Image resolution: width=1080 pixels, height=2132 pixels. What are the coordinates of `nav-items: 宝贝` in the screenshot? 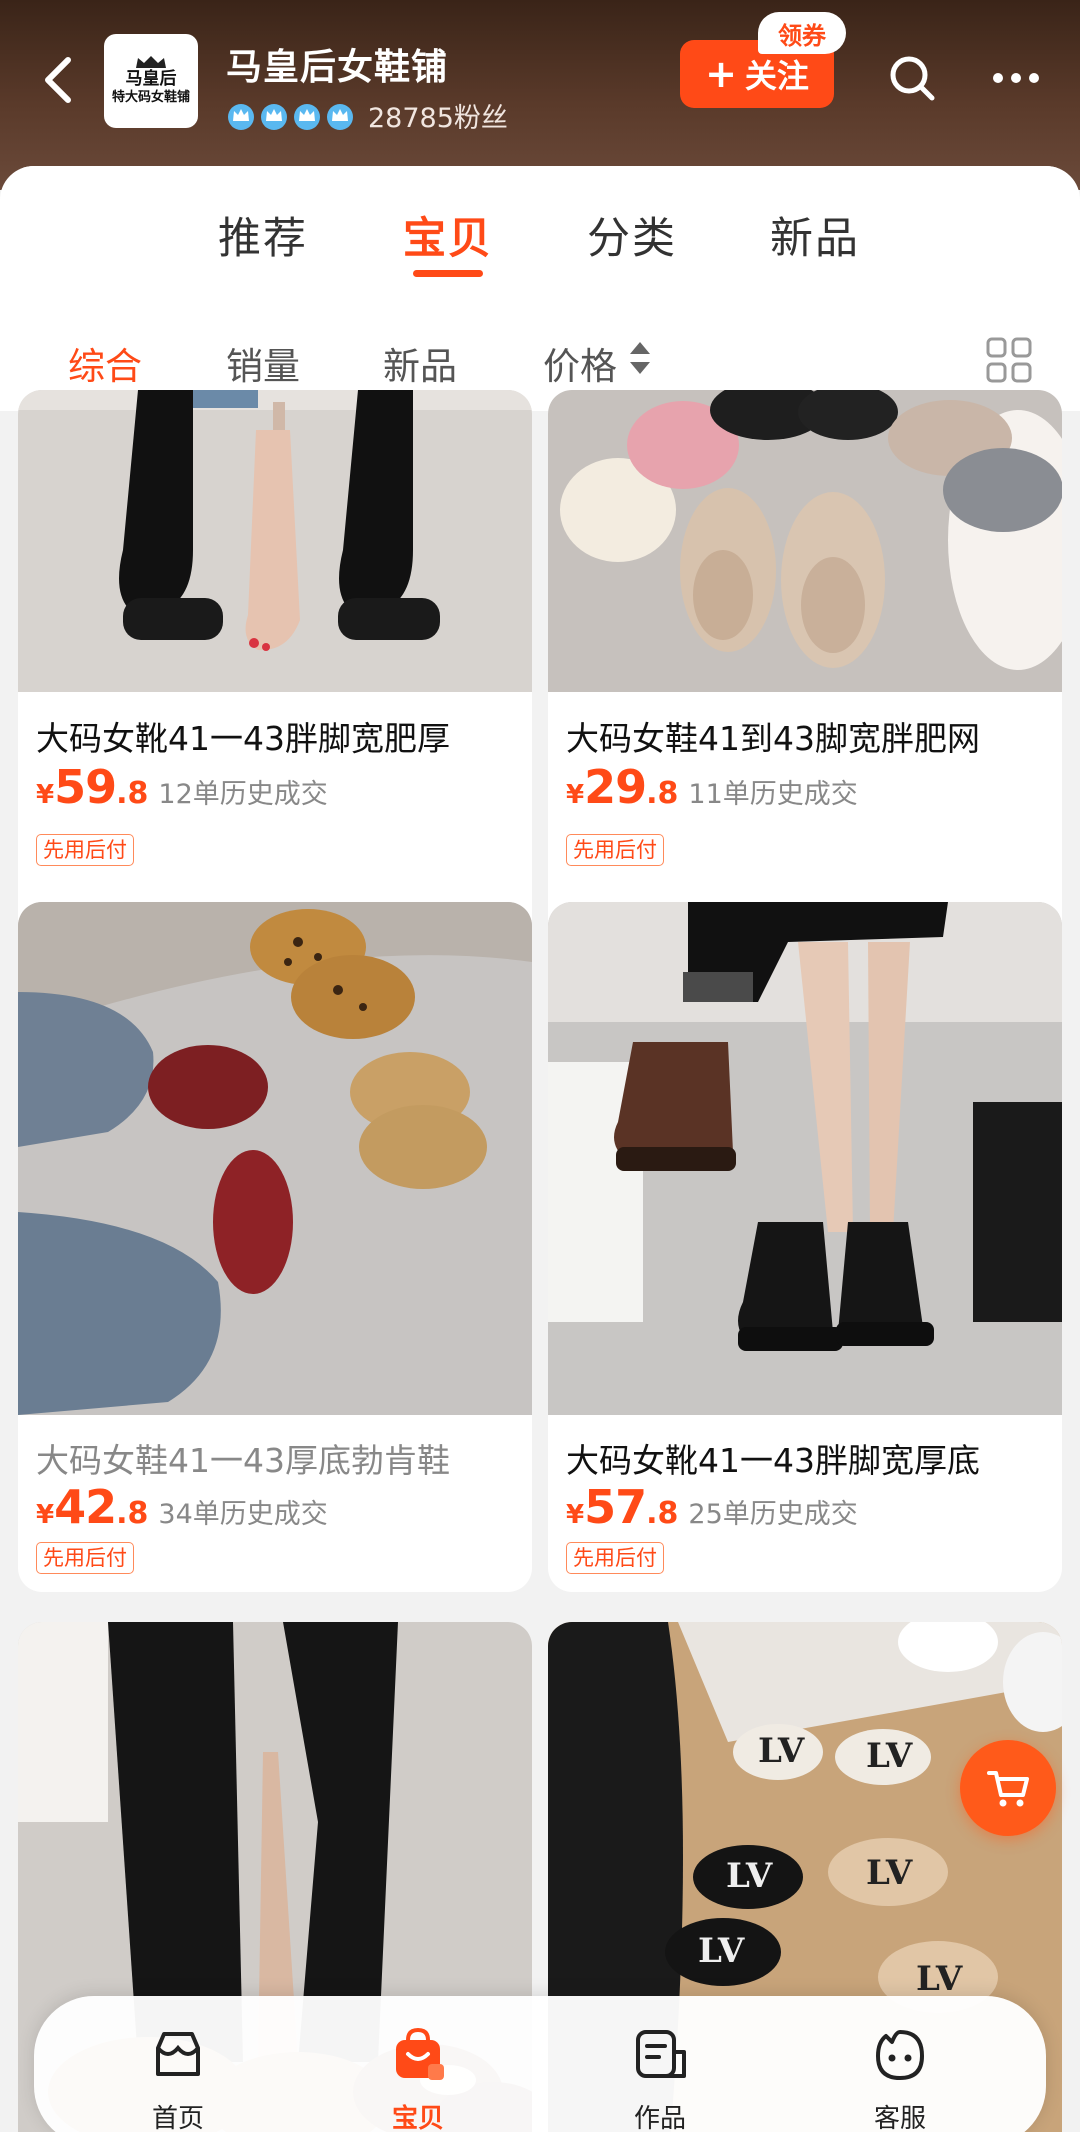 It's located at (418, 2074).